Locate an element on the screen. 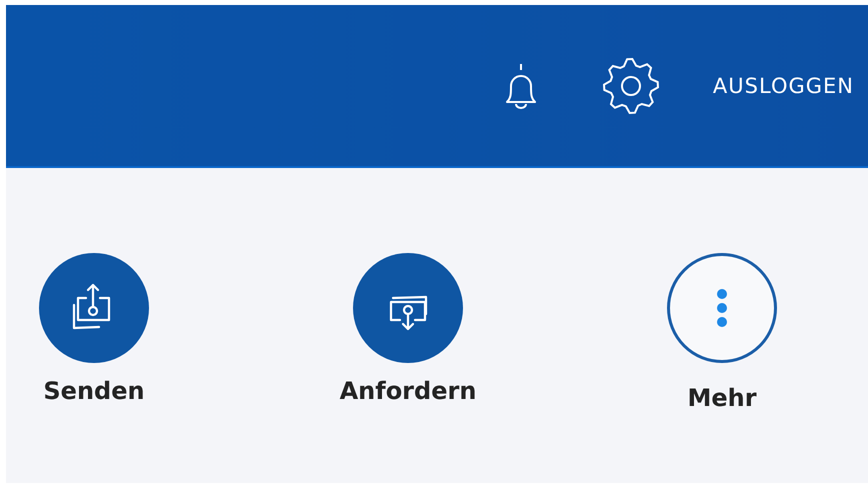  action-label: Mehr is located at coordinates (722, 398).